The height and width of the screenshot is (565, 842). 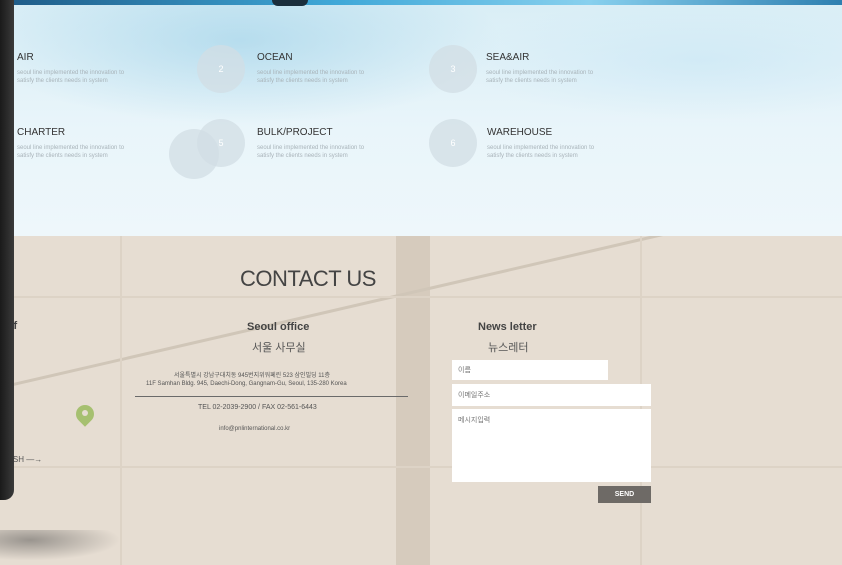 What do you see at coordinates (551, 395) in the screenshot?
I see `email-input` at bounding box center [551, 395].